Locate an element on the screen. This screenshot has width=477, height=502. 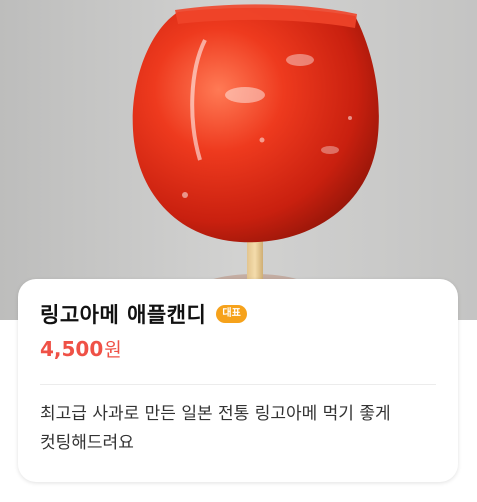
product-title: 링고아메 애플캔디 is located at coordinates (123, 315).